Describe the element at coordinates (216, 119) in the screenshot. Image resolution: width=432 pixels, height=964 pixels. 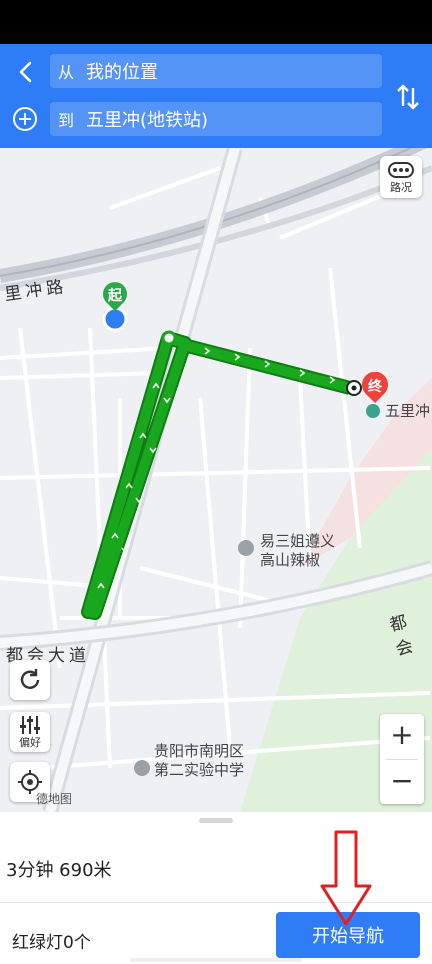
I see `destination-field: 到 五里冲(地铁站)` at that location.